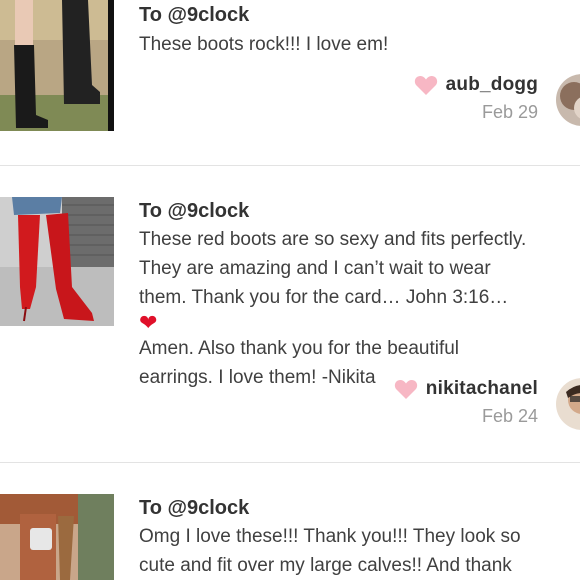 Image resolution: width=580 pixels, height=580 pixels. Describe the element at coordinates (509, 416) in the screenshot. I see `review-date: Feb 24` at that location.